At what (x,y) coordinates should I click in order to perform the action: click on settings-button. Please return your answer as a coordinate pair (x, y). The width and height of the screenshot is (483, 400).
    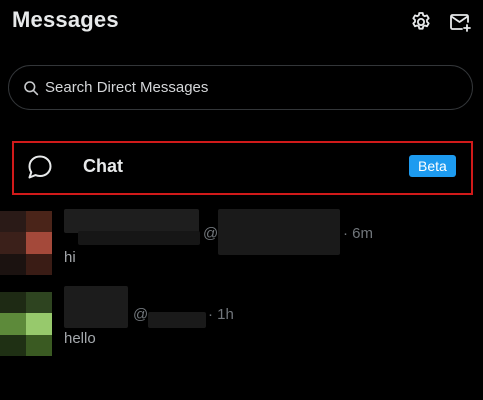
    Looking at the image, I should click on (421, 22).